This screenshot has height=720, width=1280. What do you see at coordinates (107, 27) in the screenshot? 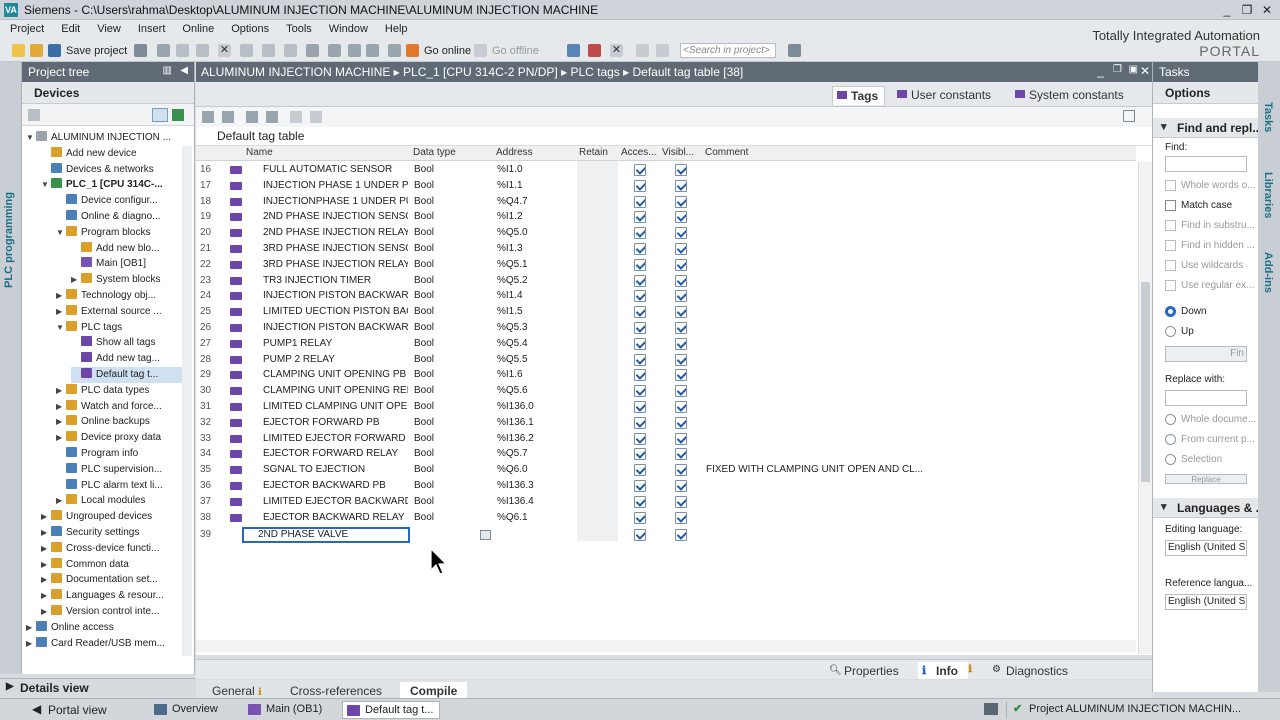
I see `menu-view: View` at bounding box center [107, 27].